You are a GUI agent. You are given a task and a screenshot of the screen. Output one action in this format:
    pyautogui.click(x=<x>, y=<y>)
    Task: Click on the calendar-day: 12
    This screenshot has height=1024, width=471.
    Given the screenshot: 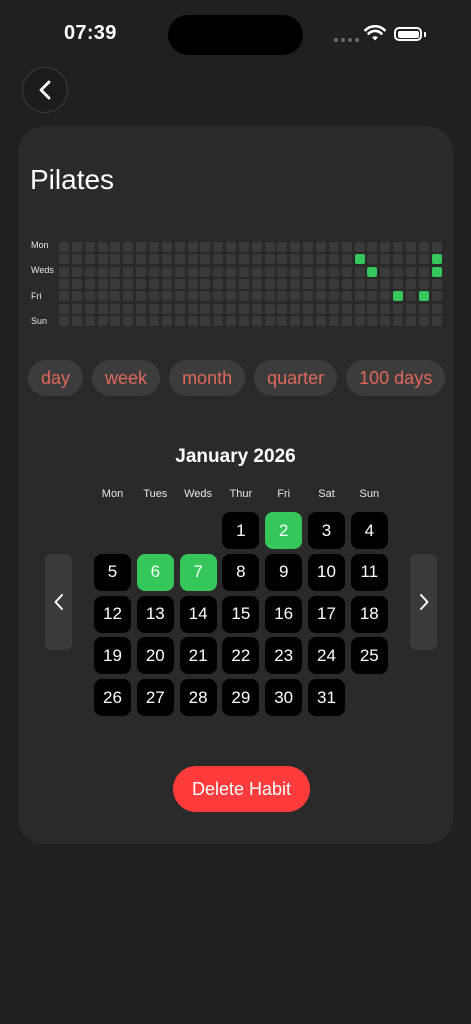 What is the action you would take?
    pyautogui.click(x=112, y=614)
    